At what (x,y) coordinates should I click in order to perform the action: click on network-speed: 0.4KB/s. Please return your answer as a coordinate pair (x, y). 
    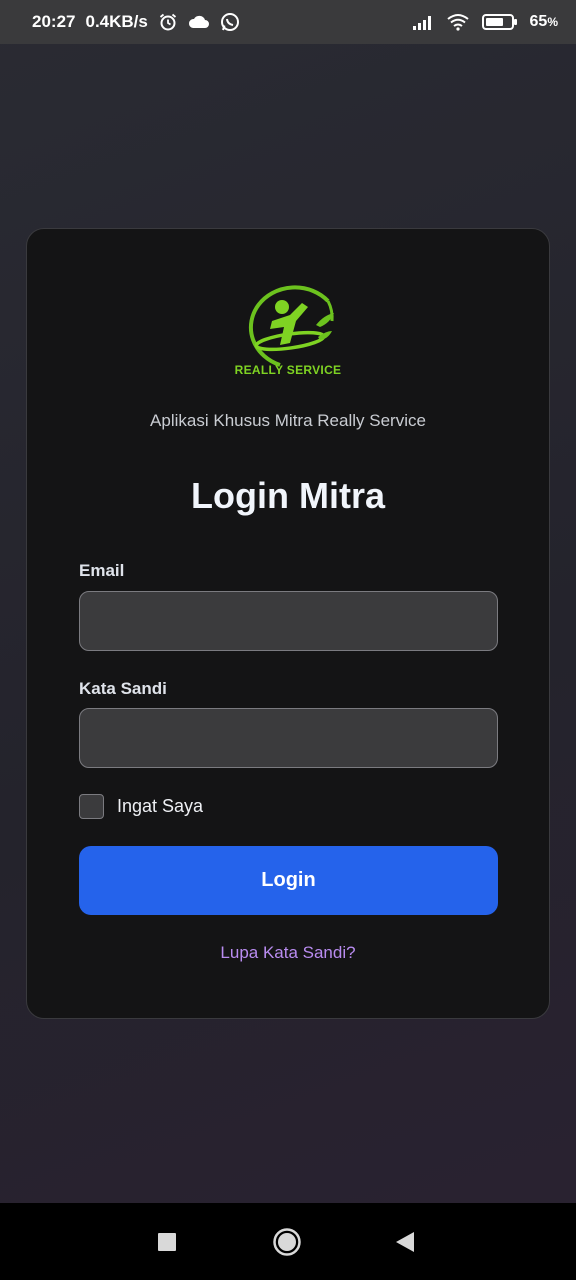
    Looking at the image, I should click on (116, 21).